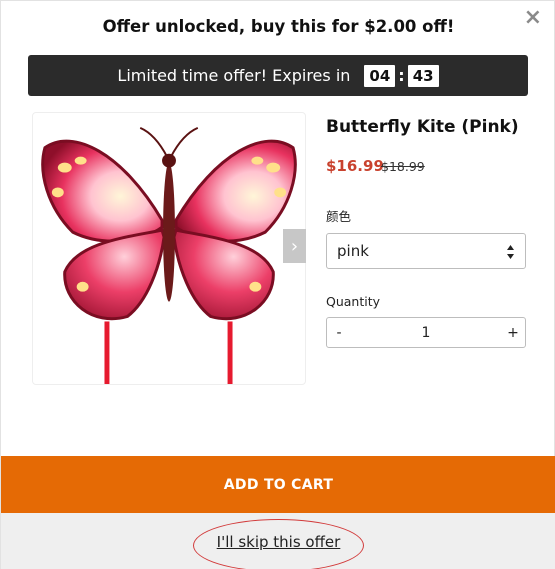  Describe the element at coordinates (380, 75) in the screenshot. I see `countdown-minutes: 04` at that location.